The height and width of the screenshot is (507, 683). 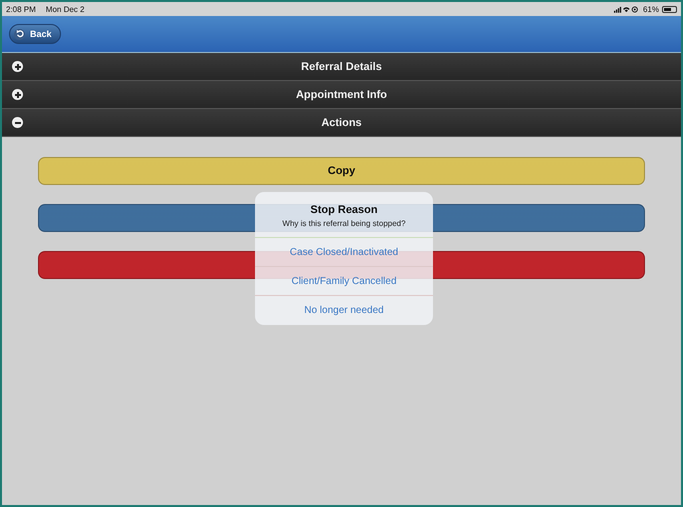 What do you see at coordinates (17, 122) in the screenshot?
I see `minus-icon` at bounding box center [17, 122].